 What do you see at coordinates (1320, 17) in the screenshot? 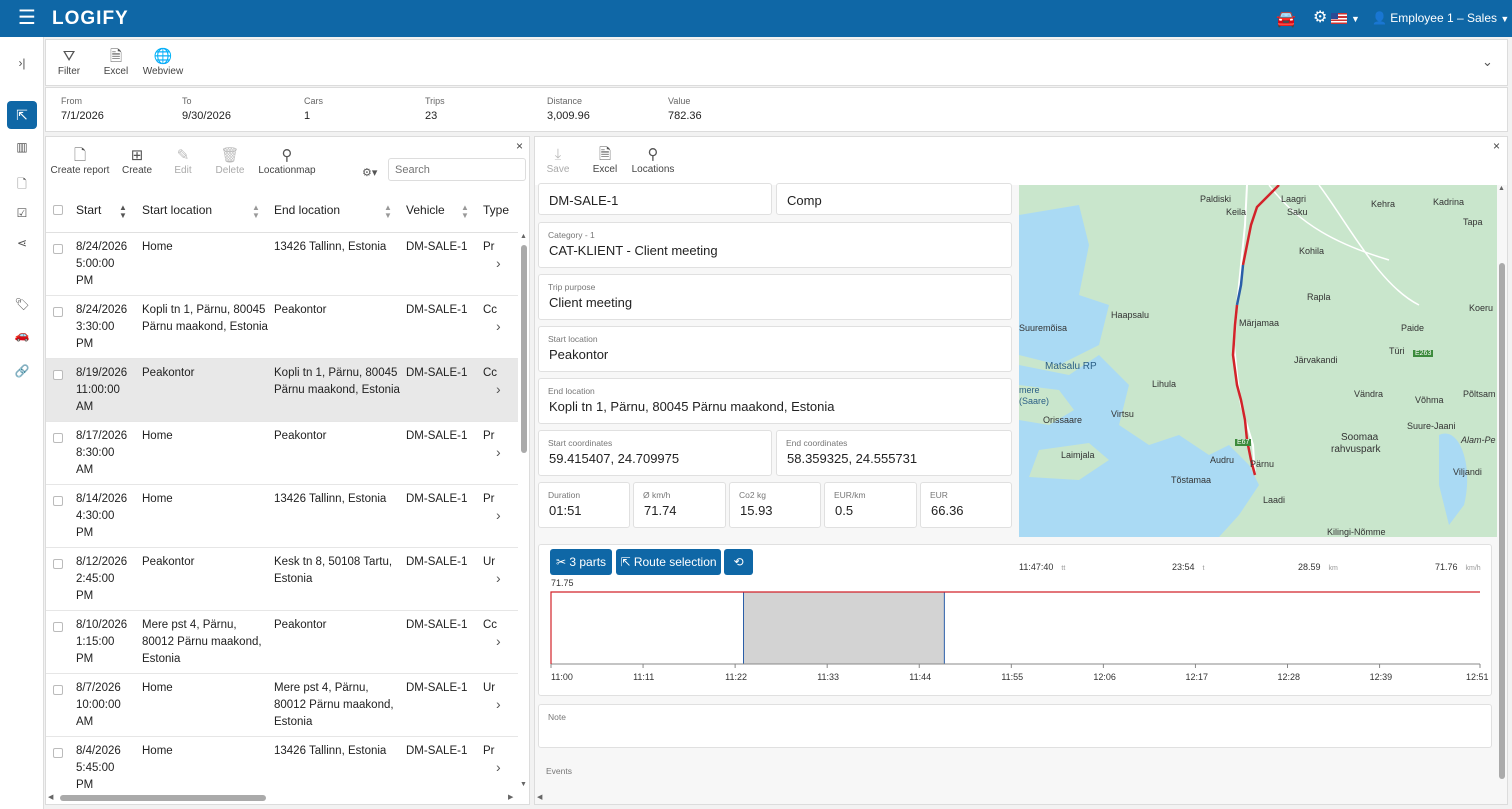
I see `settings-gear-icon: ⚙` at bounding box center [1320, 17].